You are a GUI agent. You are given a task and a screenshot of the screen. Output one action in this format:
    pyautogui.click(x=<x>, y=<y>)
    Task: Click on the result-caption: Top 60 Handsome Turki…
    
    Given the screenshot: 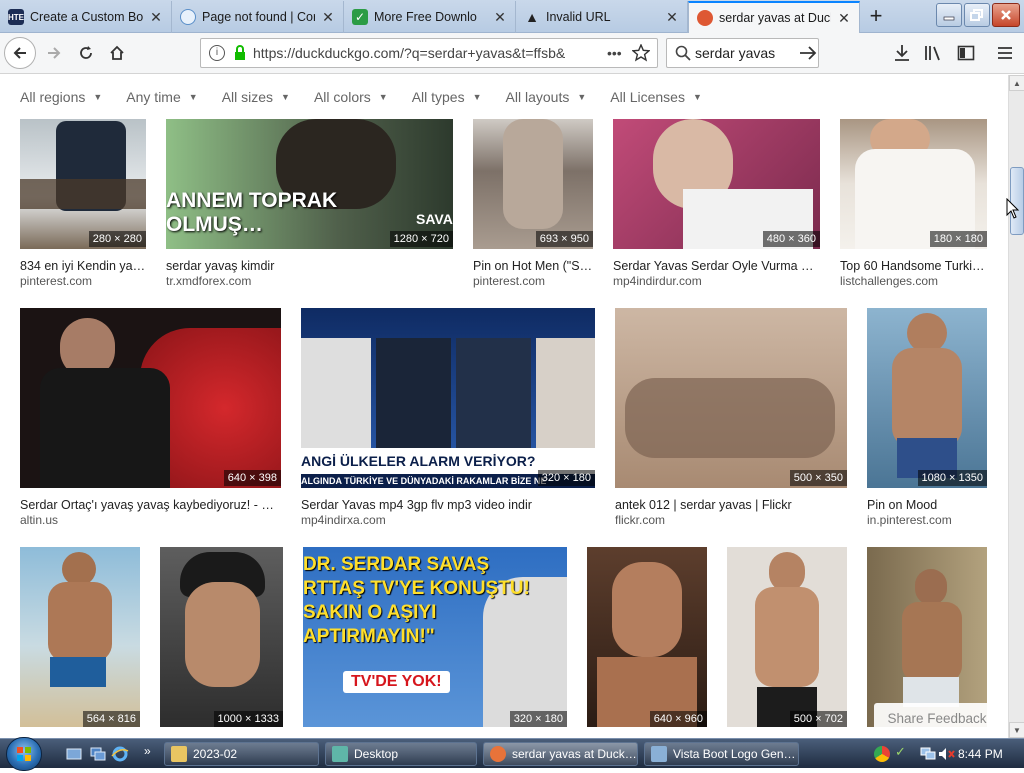 What is the action you would take?
    pyautogui.click(x=913, y=266)
    